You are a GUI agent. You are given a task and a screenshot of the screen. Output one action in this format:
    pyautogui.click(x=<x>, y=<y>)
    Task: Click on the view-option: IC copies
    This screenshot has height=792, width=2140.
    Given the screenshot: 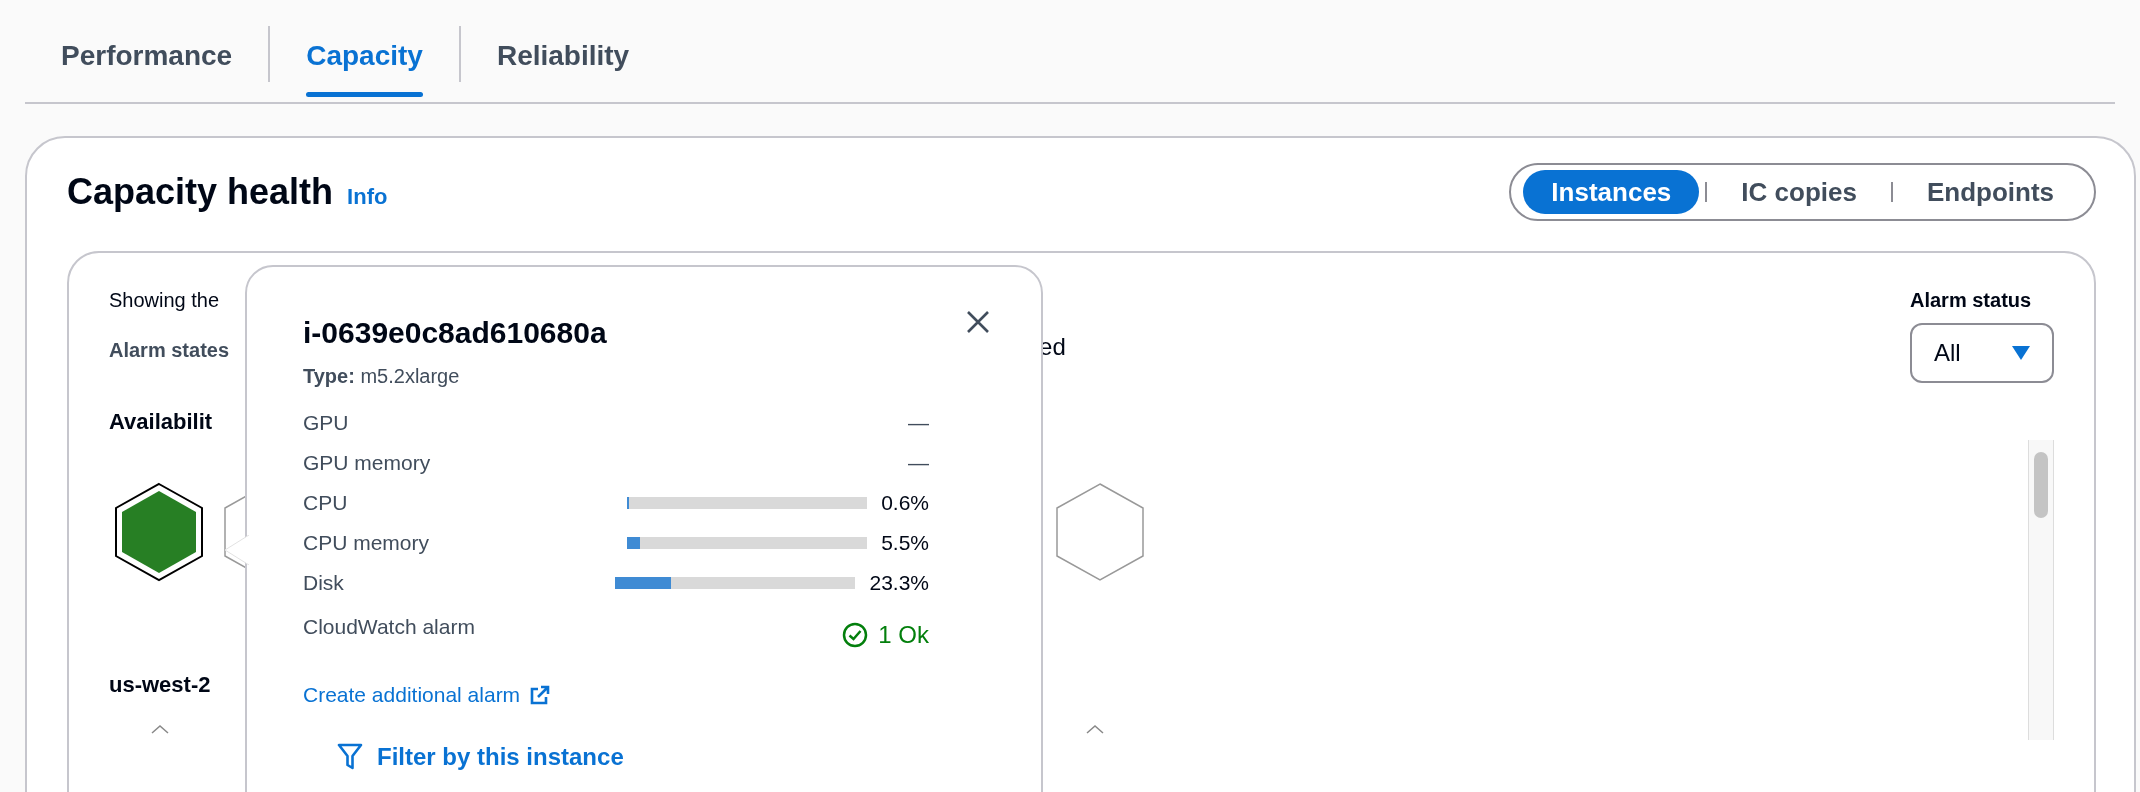 What is the action you would take?
    pyautogui.click(x=1799, y=192)
    